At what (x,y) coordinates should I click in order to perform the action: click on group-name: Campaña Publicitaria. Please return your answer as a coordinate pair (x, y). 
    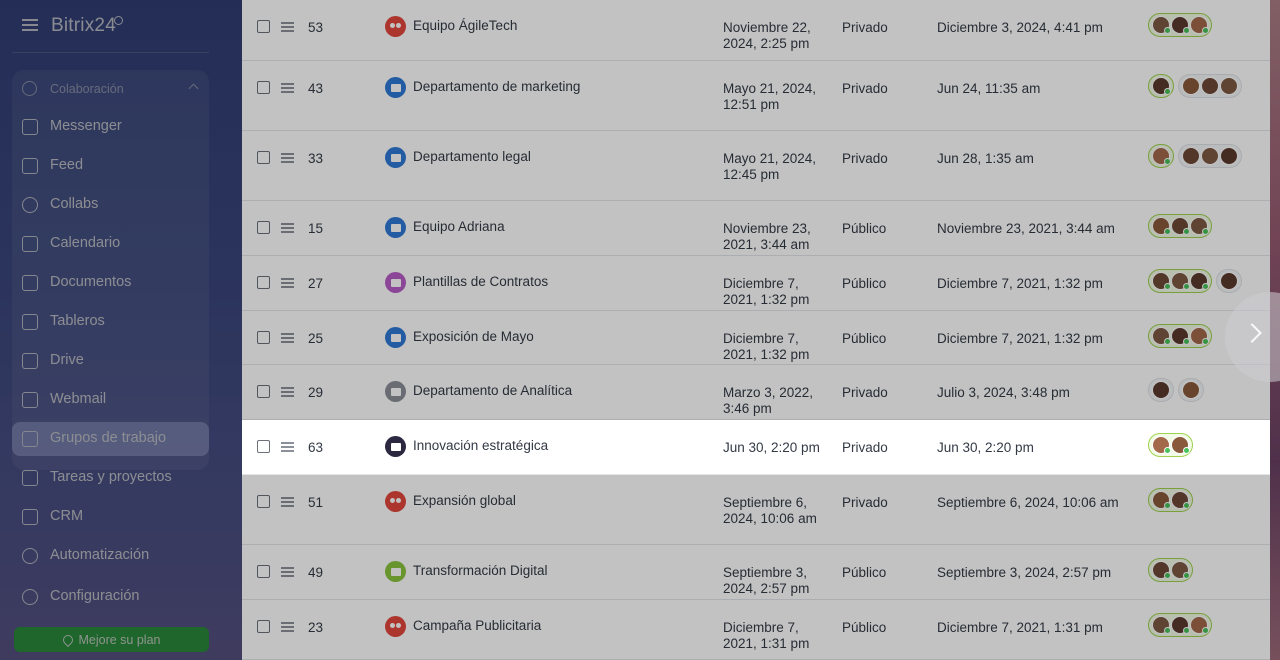
    Looking at the image, I should click on (477, 626).